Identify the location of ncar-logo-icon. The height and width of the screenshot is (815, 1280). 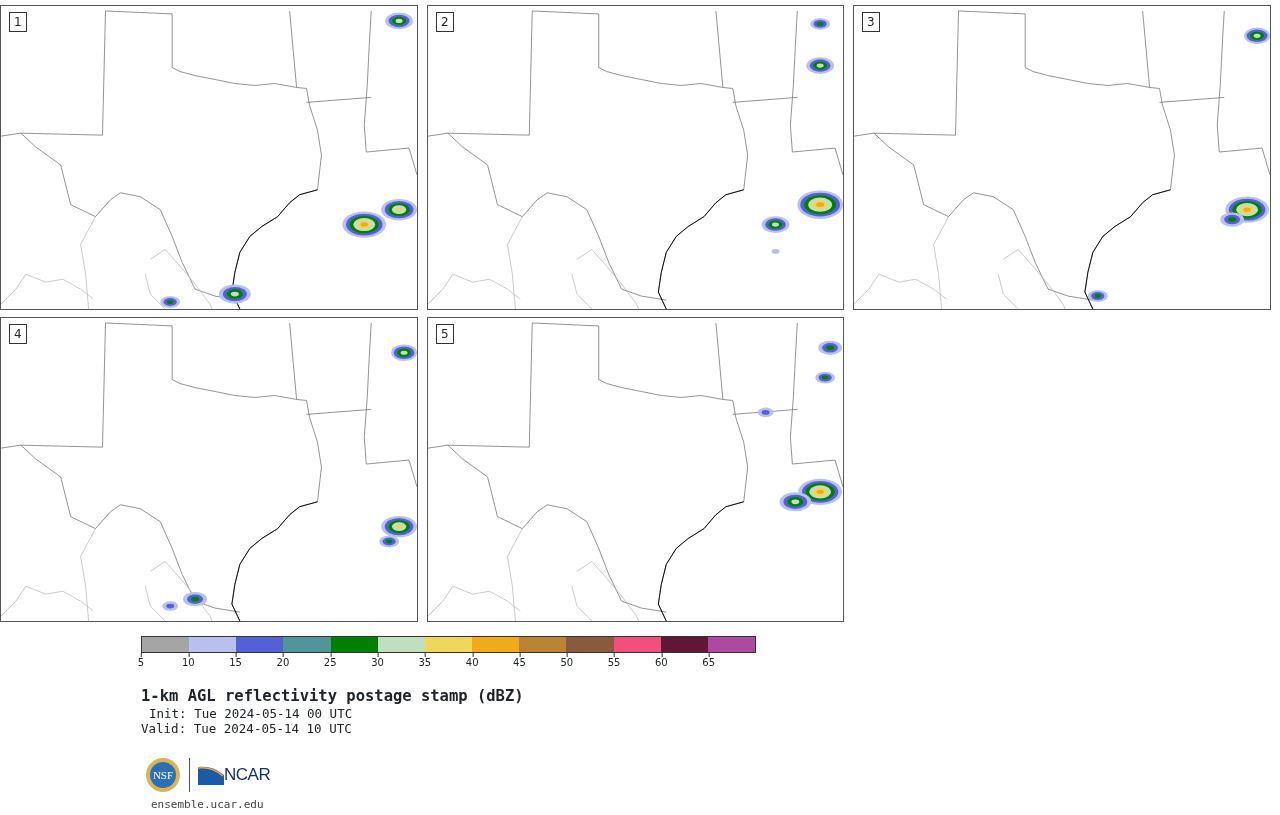
(211, 774).